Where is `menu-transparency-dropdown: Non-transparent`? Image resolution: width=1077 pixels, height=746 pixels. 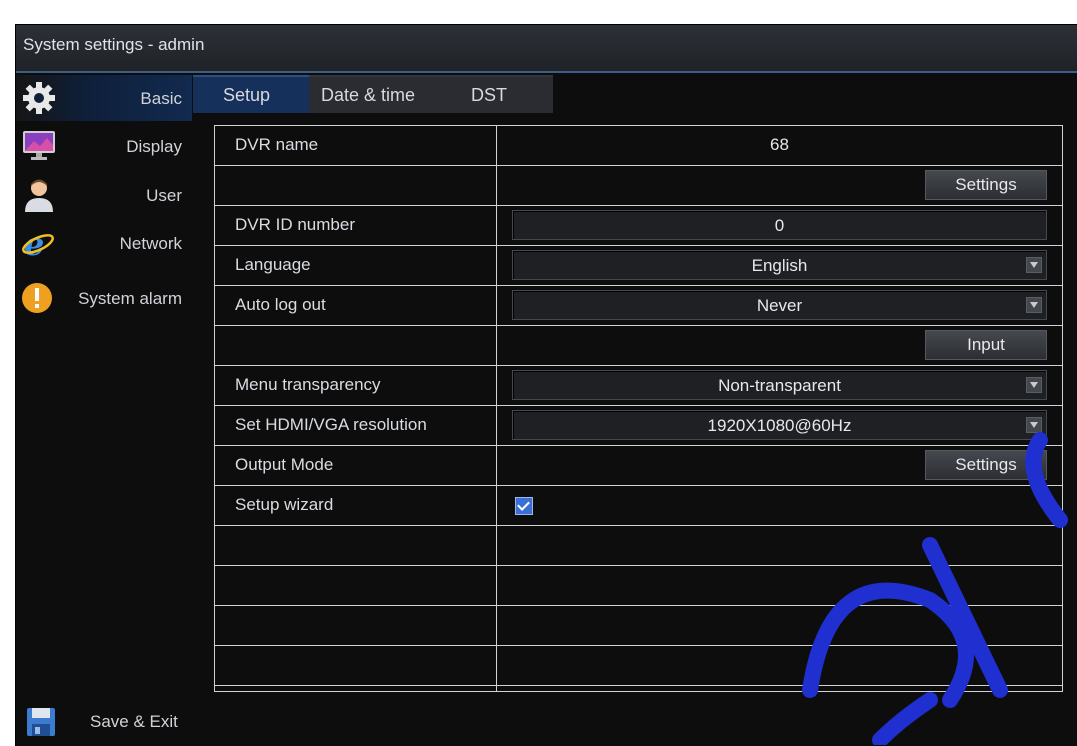
menu-transparency-dropdown: Non-transparent is located at coordinates (779, 385).